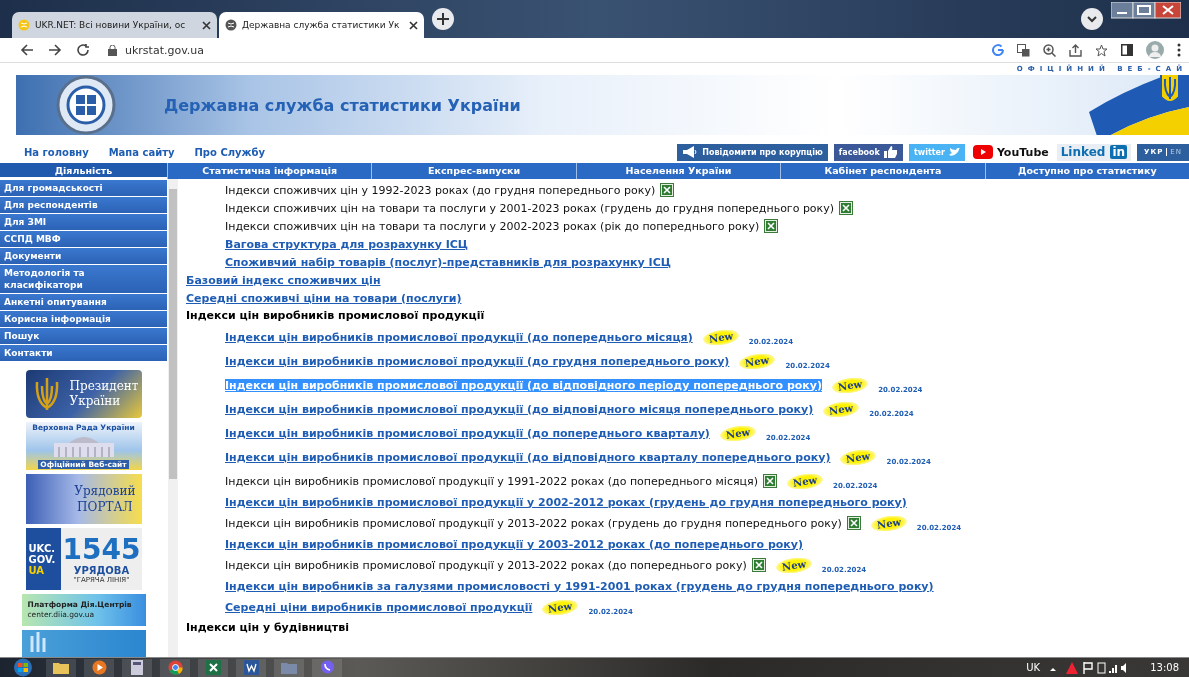 This screenshot has height=677, width=1189. What do you see at coordinates (533, 523) in the screenshot?
I see `report-title: Індекси цін виробників промислової продукції у 2013-2022 роках (грудень до грудня попереднього року)` at bounding box center [533, 523].